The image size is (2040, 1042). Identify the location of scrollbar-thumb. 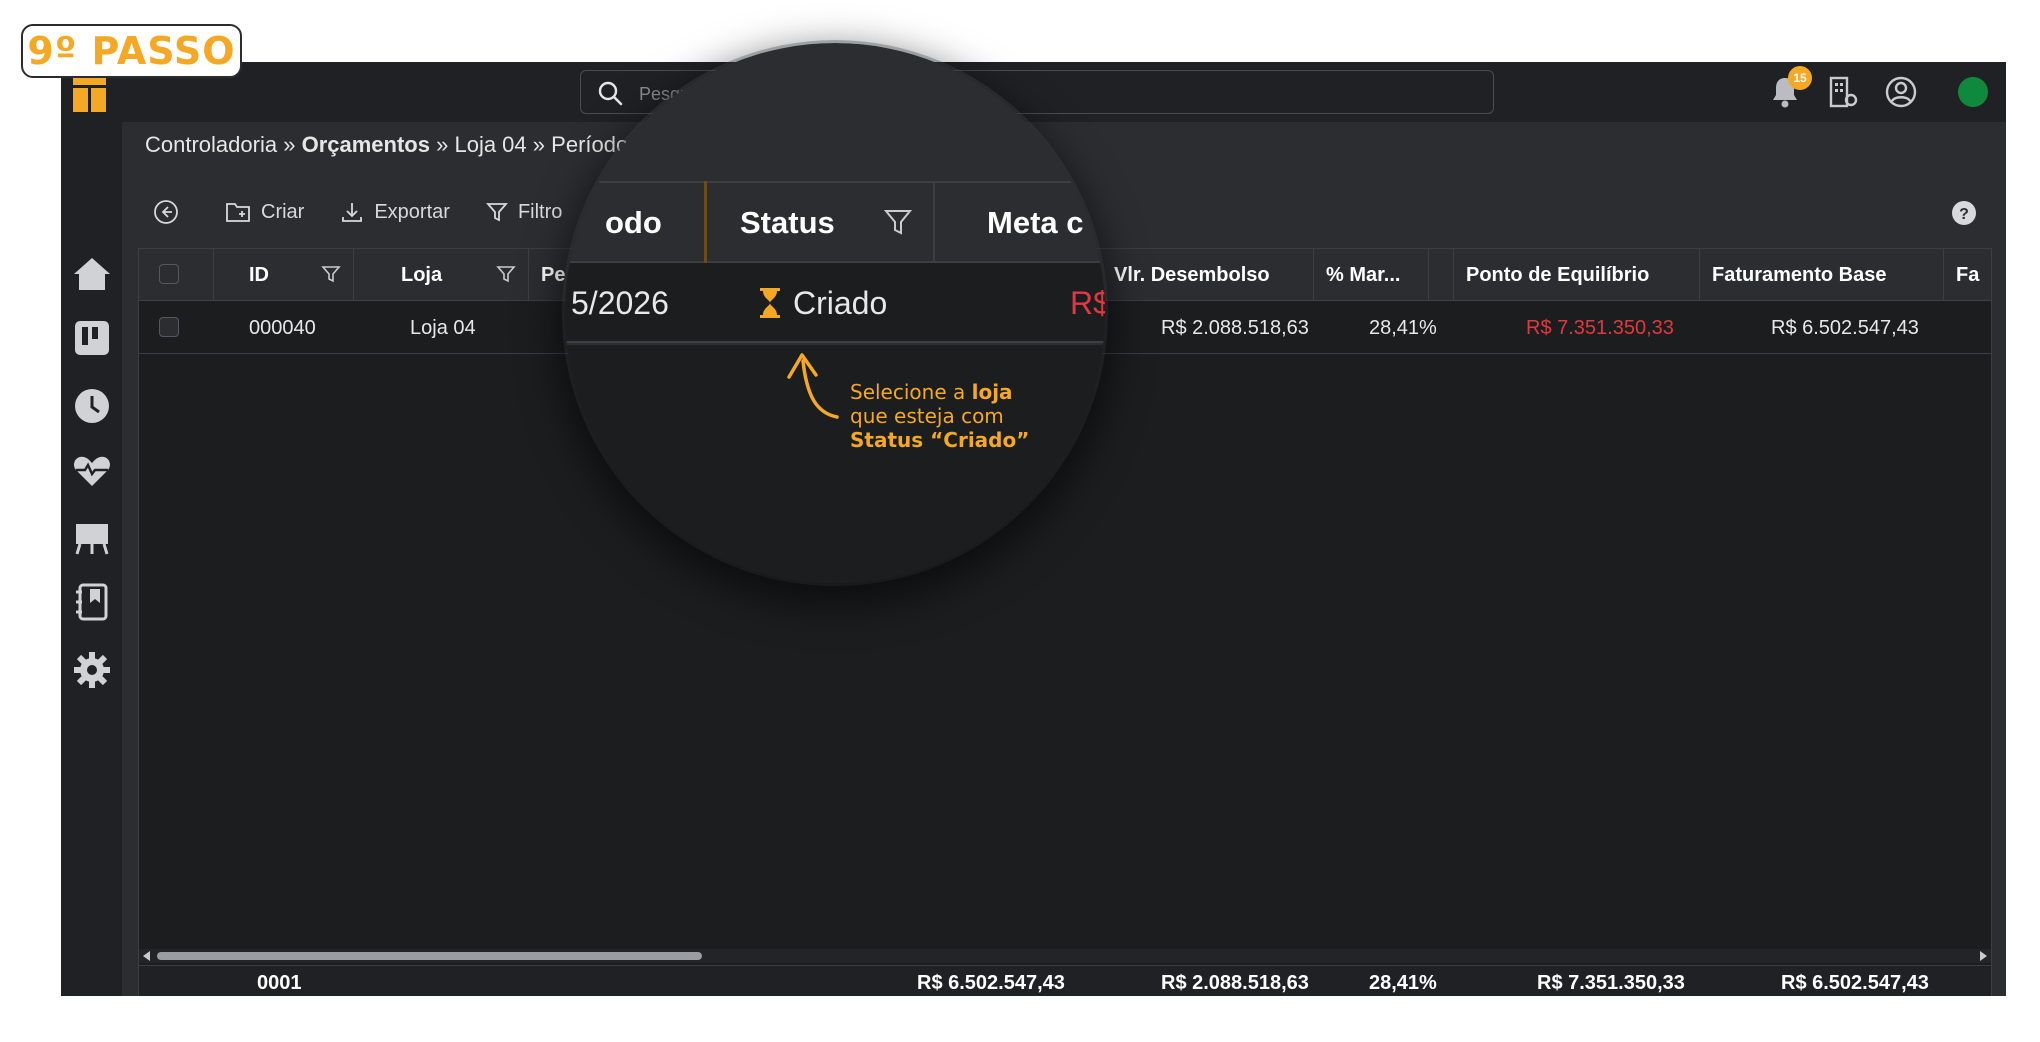
(429, 956).